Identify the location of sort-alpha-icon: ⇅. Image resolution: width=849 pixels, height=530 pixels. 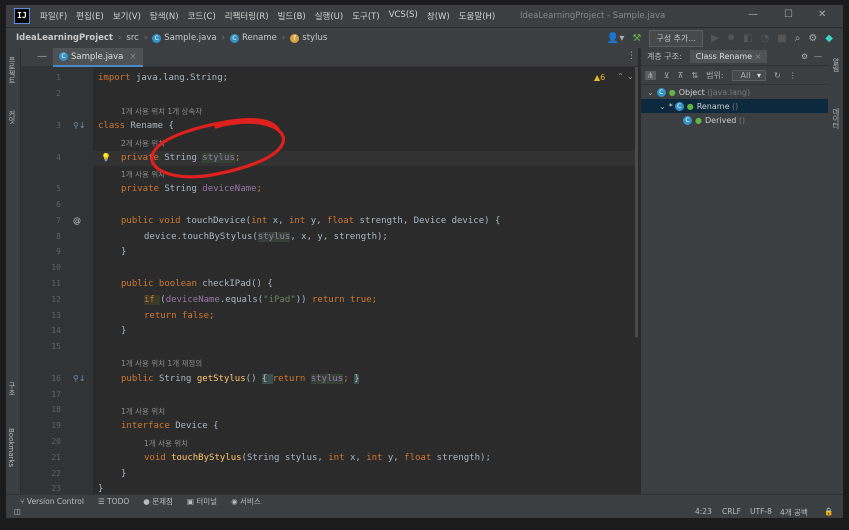
(694, 75).